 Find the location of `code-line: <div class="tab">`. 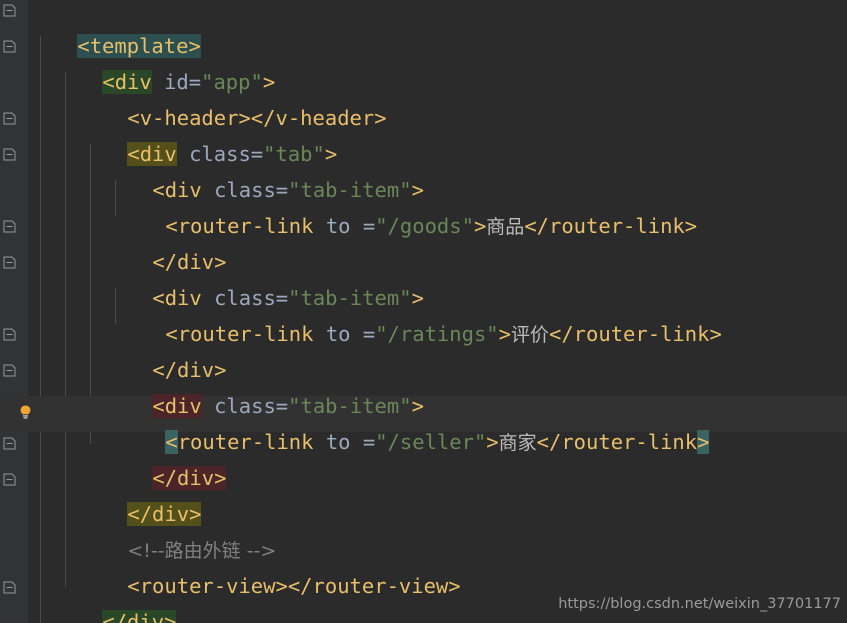

code-line: <div class="tab"> is located at coordinates (423, 133).